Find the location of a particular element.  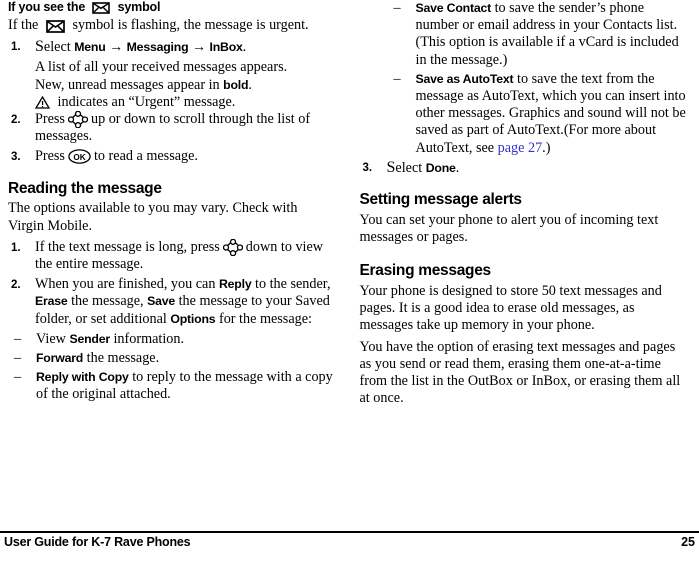

page-27-link: page 27 is located at coordinates (520, 148).